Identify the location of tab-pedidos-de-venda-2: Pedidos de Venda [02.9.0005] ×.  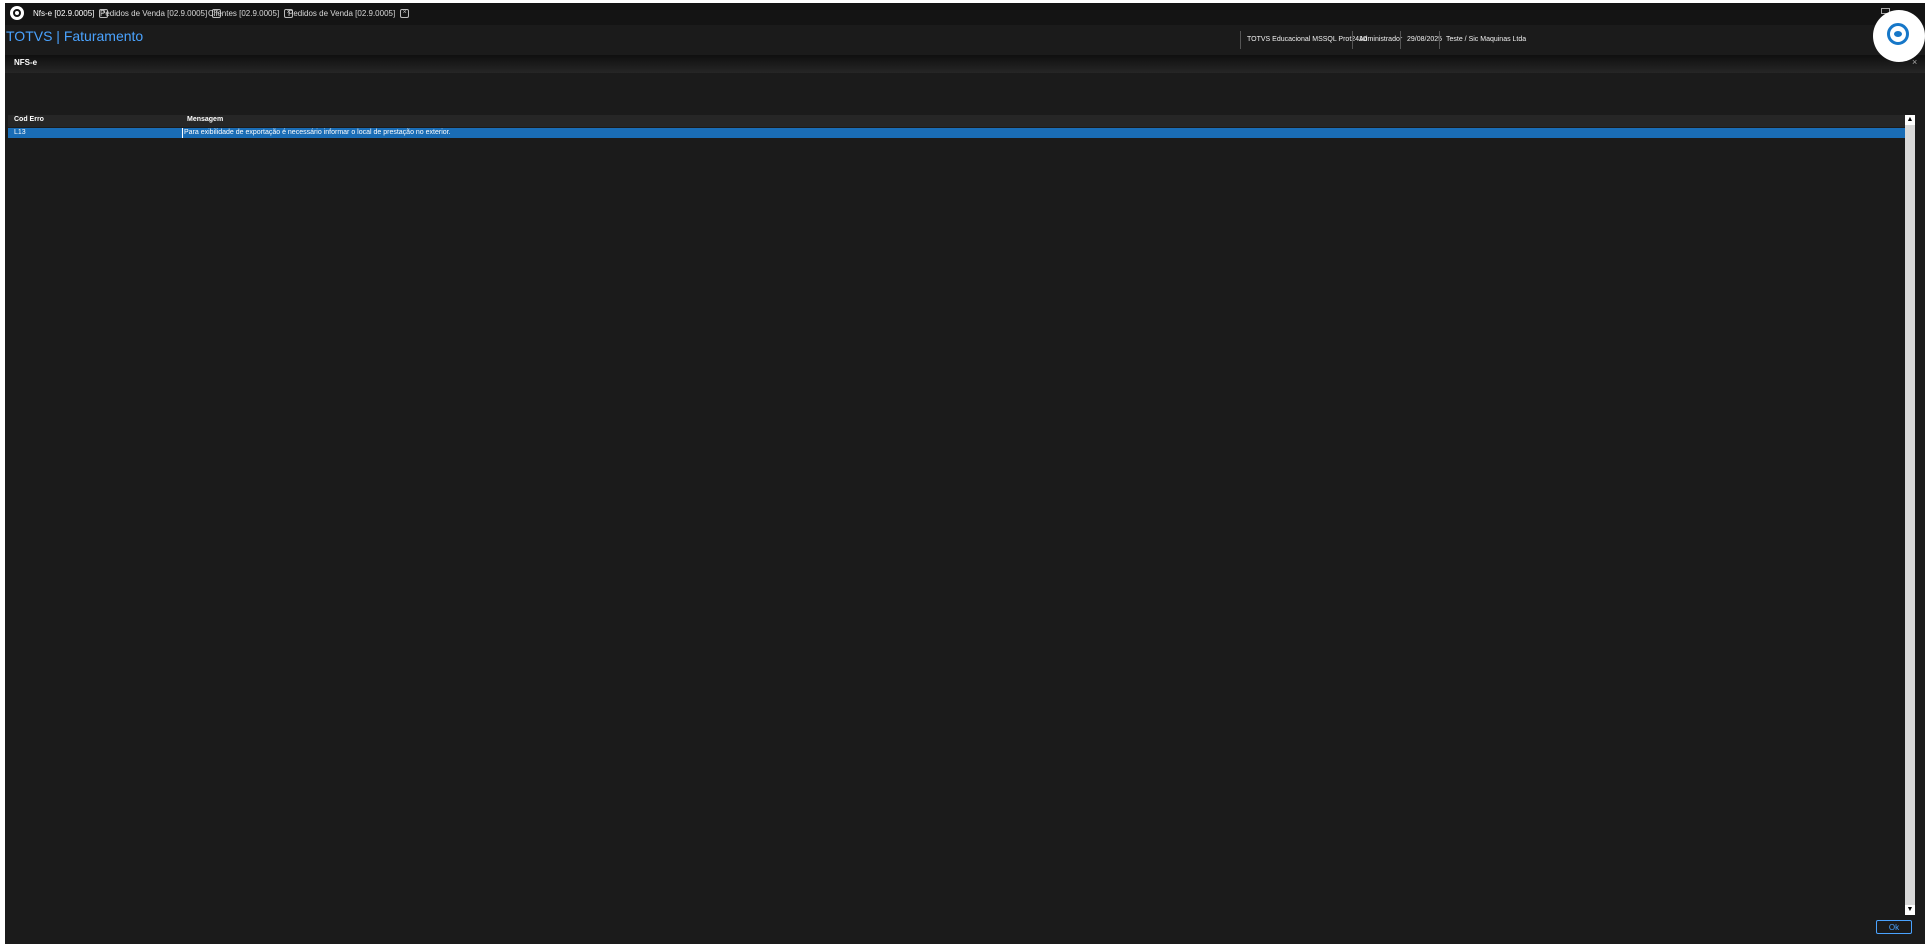
(349, 14).